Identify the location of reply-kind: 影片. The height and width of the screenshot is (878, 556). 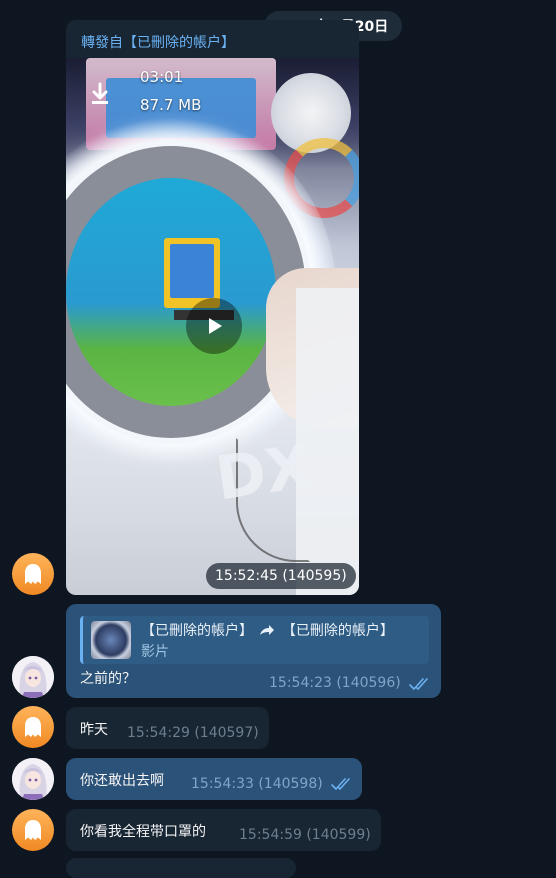
(155, 652).